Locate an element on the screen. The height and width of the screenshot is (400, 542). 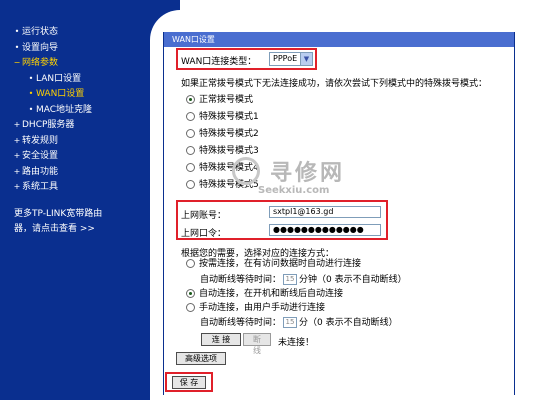
sidebar-item: • 运行状态 is located at coordinates (75, 32).